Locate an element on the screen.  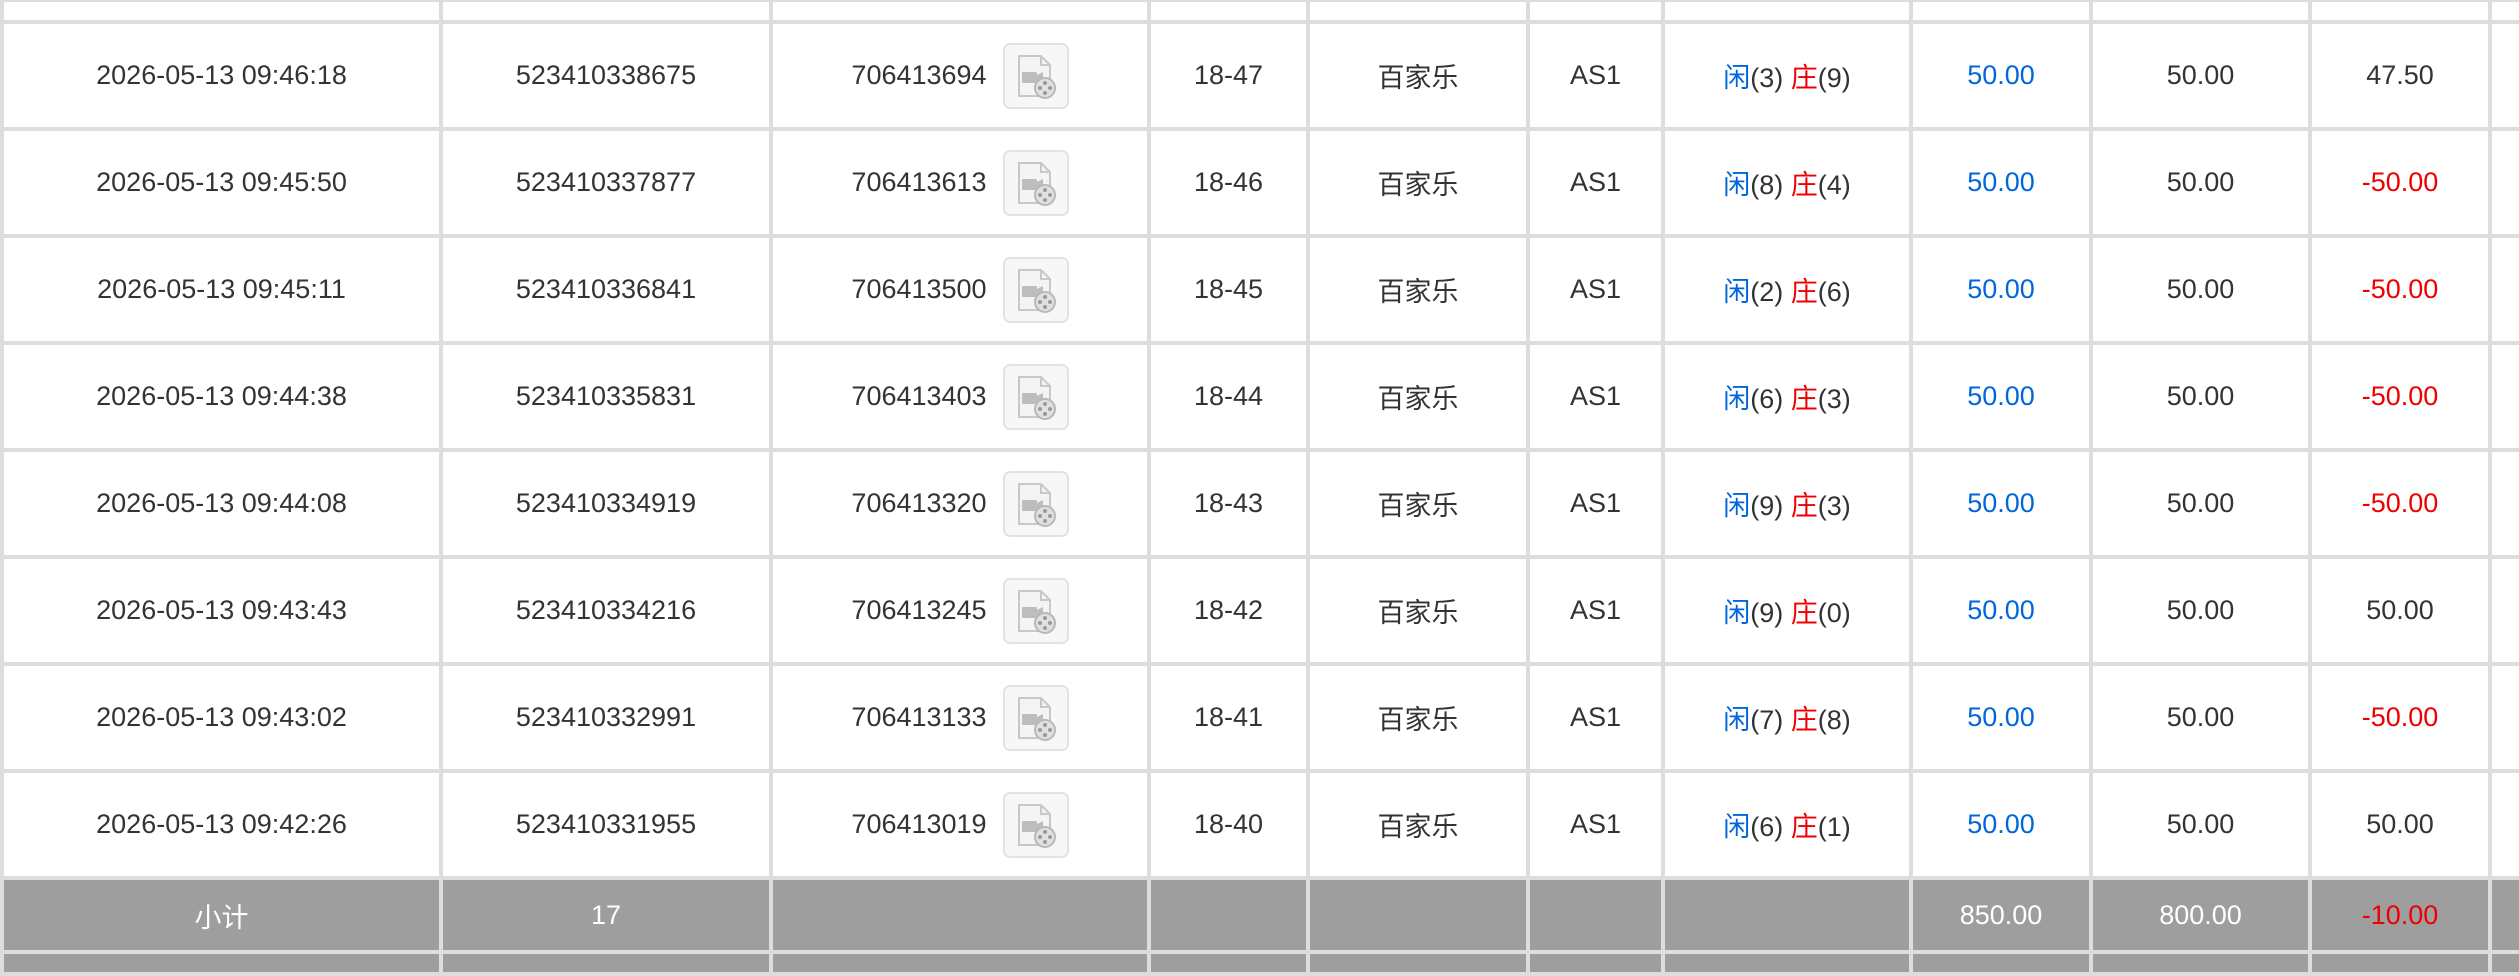
cell-order-number: 523410334919 is located at coordinates (606, 503).